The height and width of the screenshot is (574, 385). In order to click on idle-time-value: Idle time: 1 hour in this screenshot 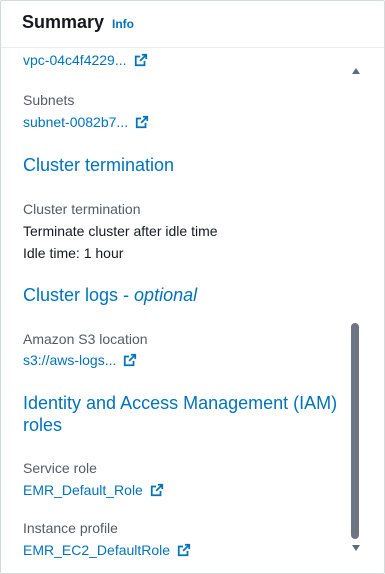, I will do `click(73, 253)`.